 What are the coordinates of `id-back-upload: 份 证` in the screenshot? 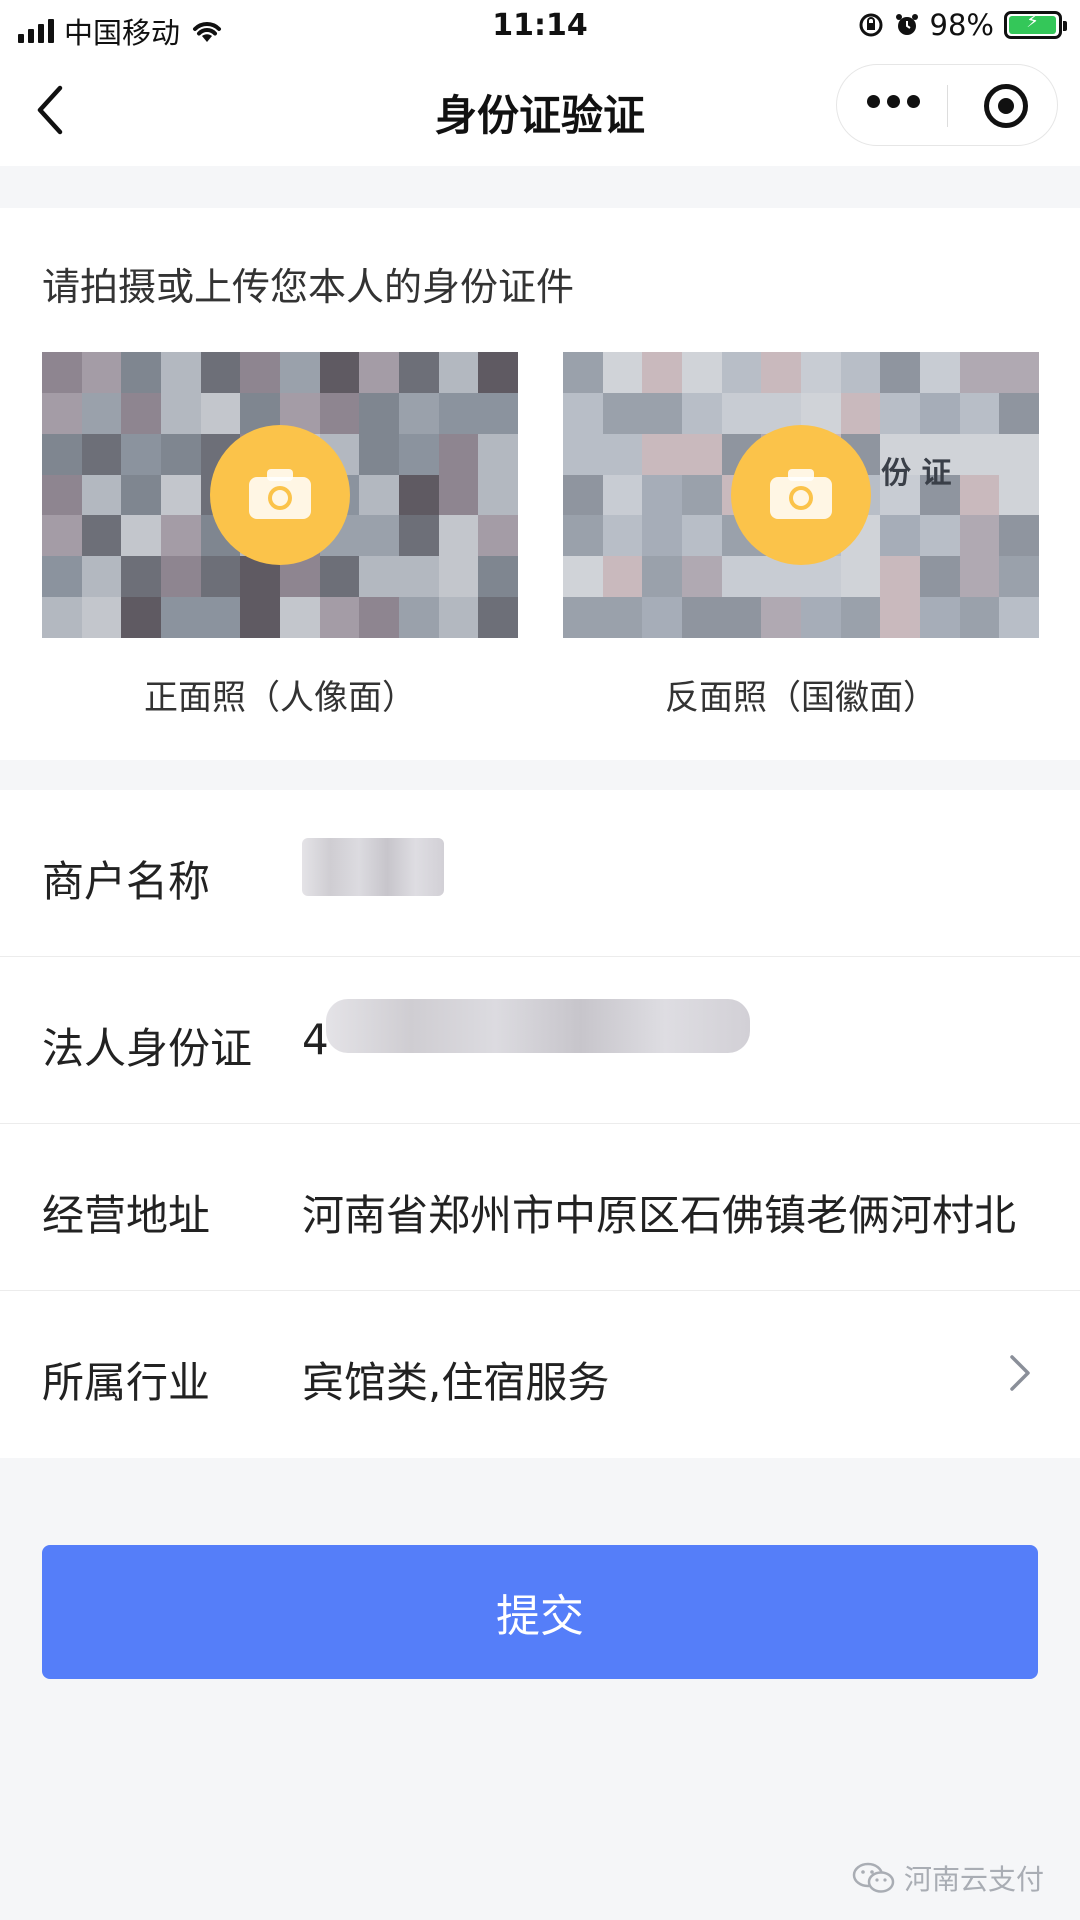 It's located at (801, 495).